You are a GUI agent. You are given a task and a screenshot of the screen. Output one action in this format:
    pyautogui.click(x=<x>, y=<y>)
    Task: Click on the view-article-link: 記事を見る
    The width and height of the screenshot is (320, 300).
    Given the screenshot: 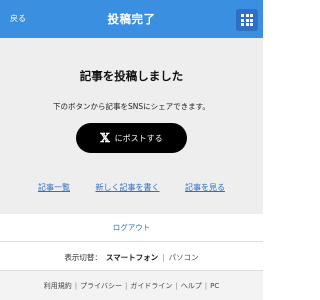 What is the action you would take?
    pyautogui.click(x=205, y=187)
    